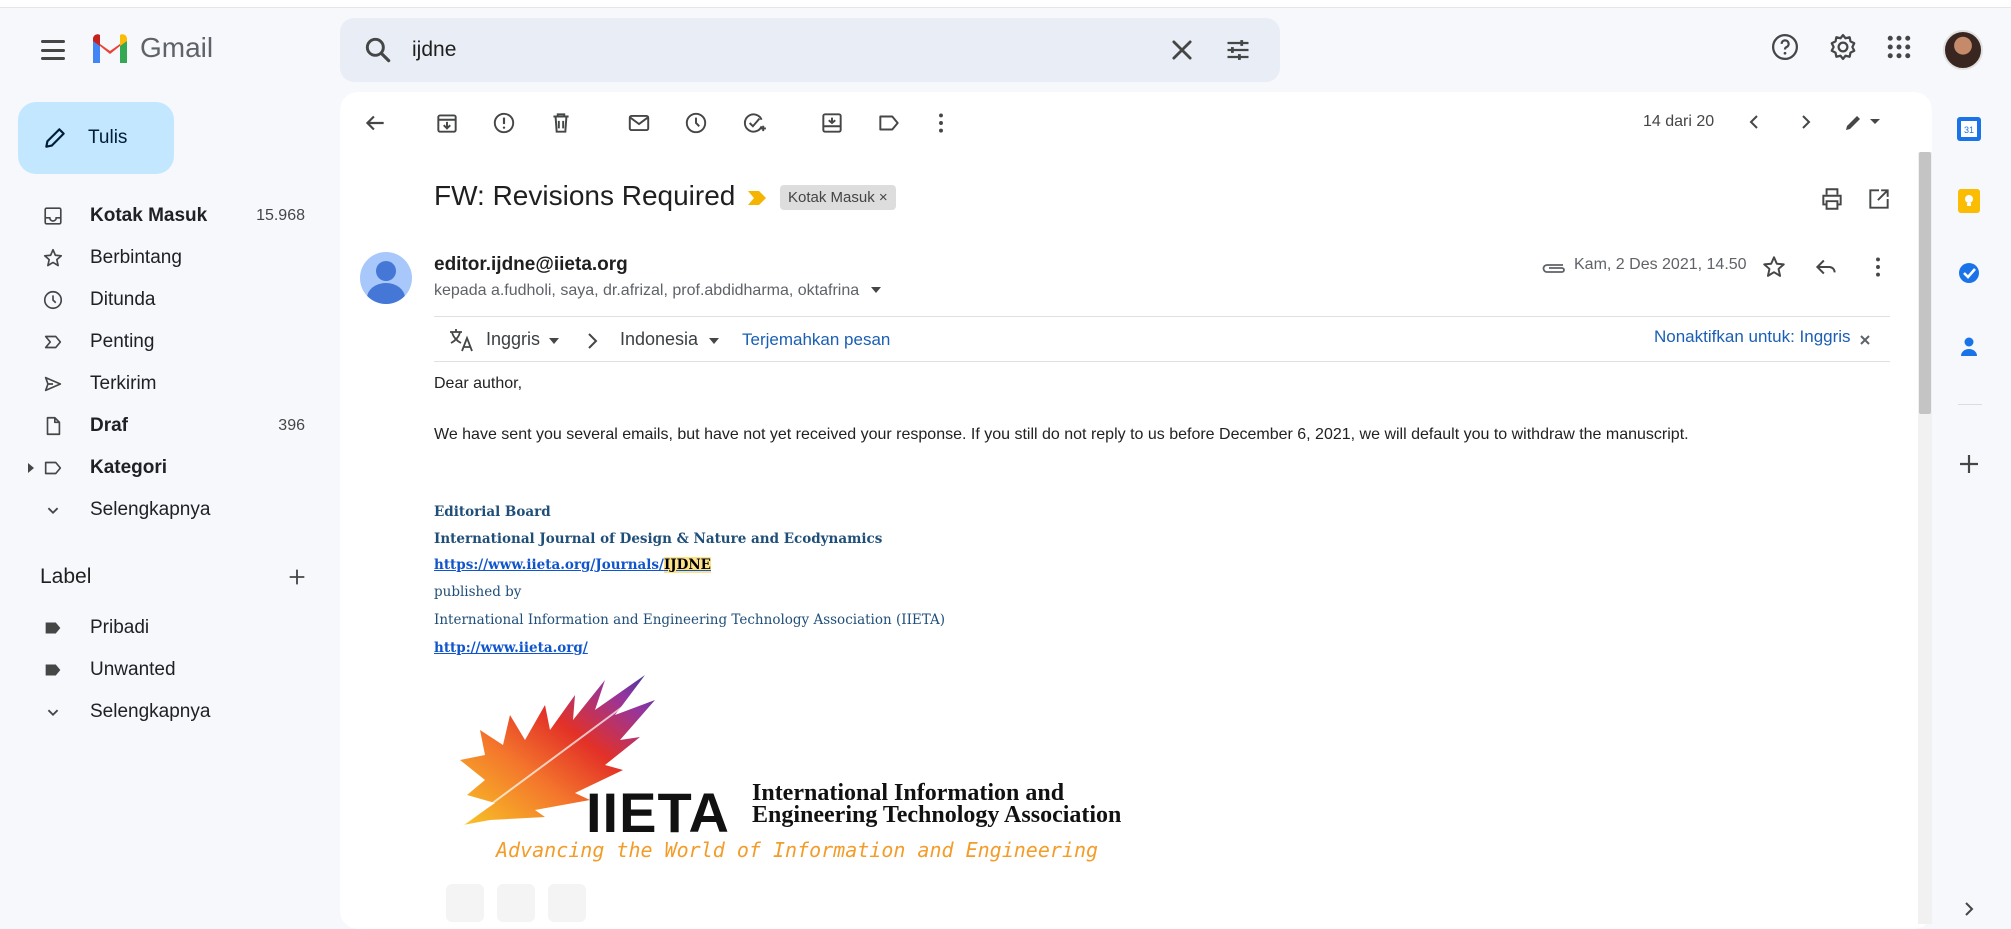 This screenshot has height=929, width=2011. Describe the element at coordinates (1878, 267) in the screenshot. I see `message-more-icon` at that location.